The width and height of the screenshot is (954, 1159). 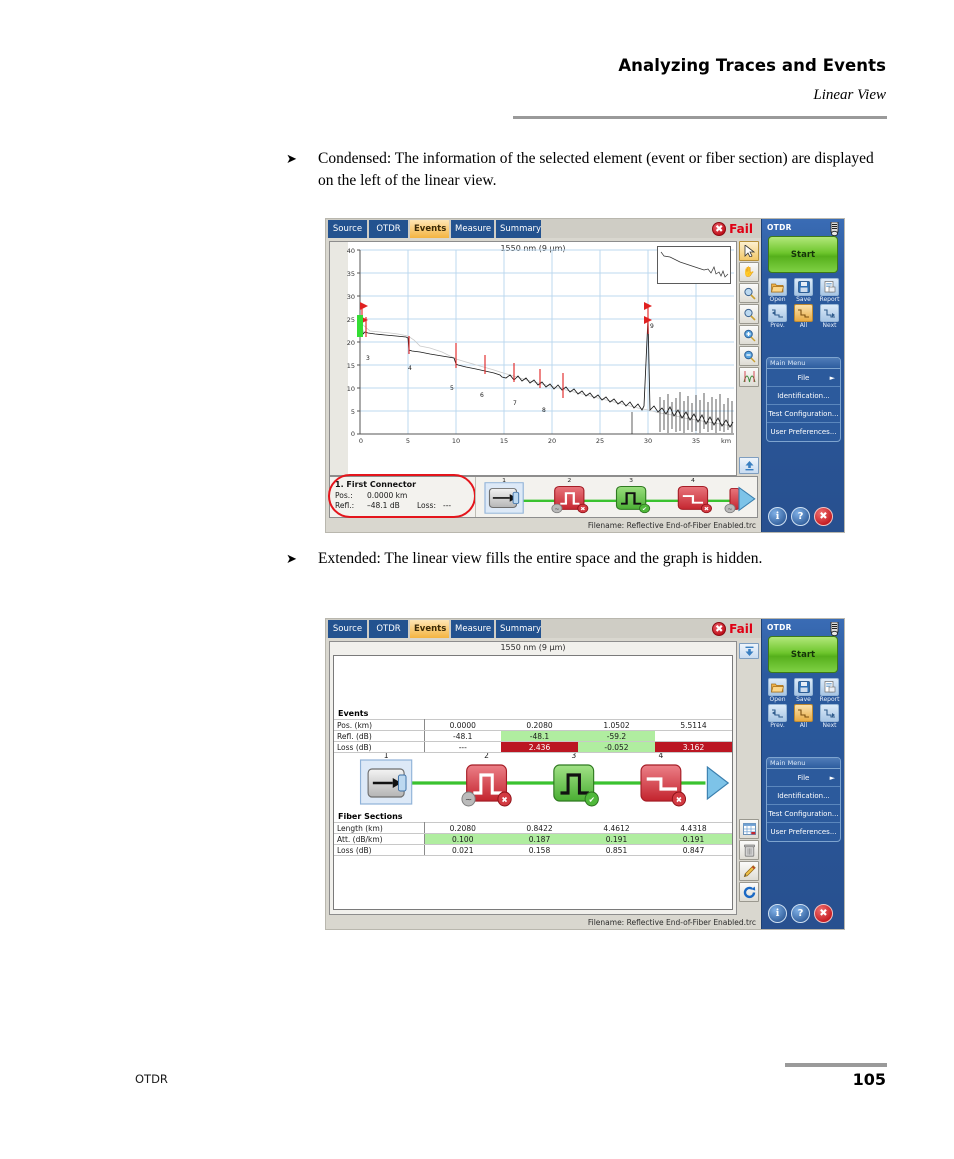 I want to click on page-subtitle: Linear View, so click(x=849, y=95).